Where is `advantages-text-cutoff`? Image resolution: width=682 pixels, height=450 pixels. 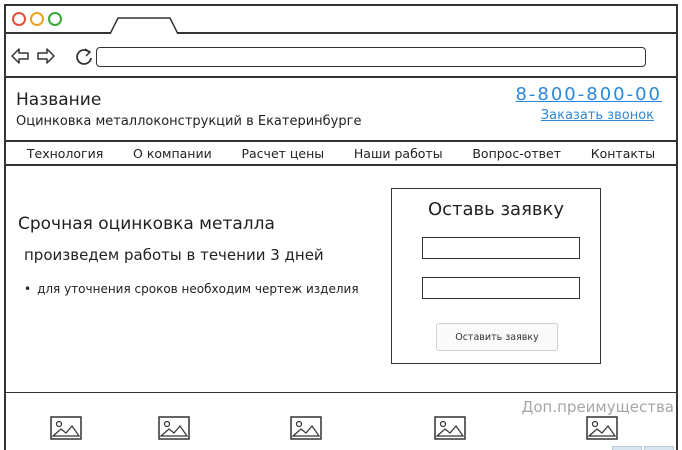
advantages-text-cutoff is located at coordinates (296, 447).